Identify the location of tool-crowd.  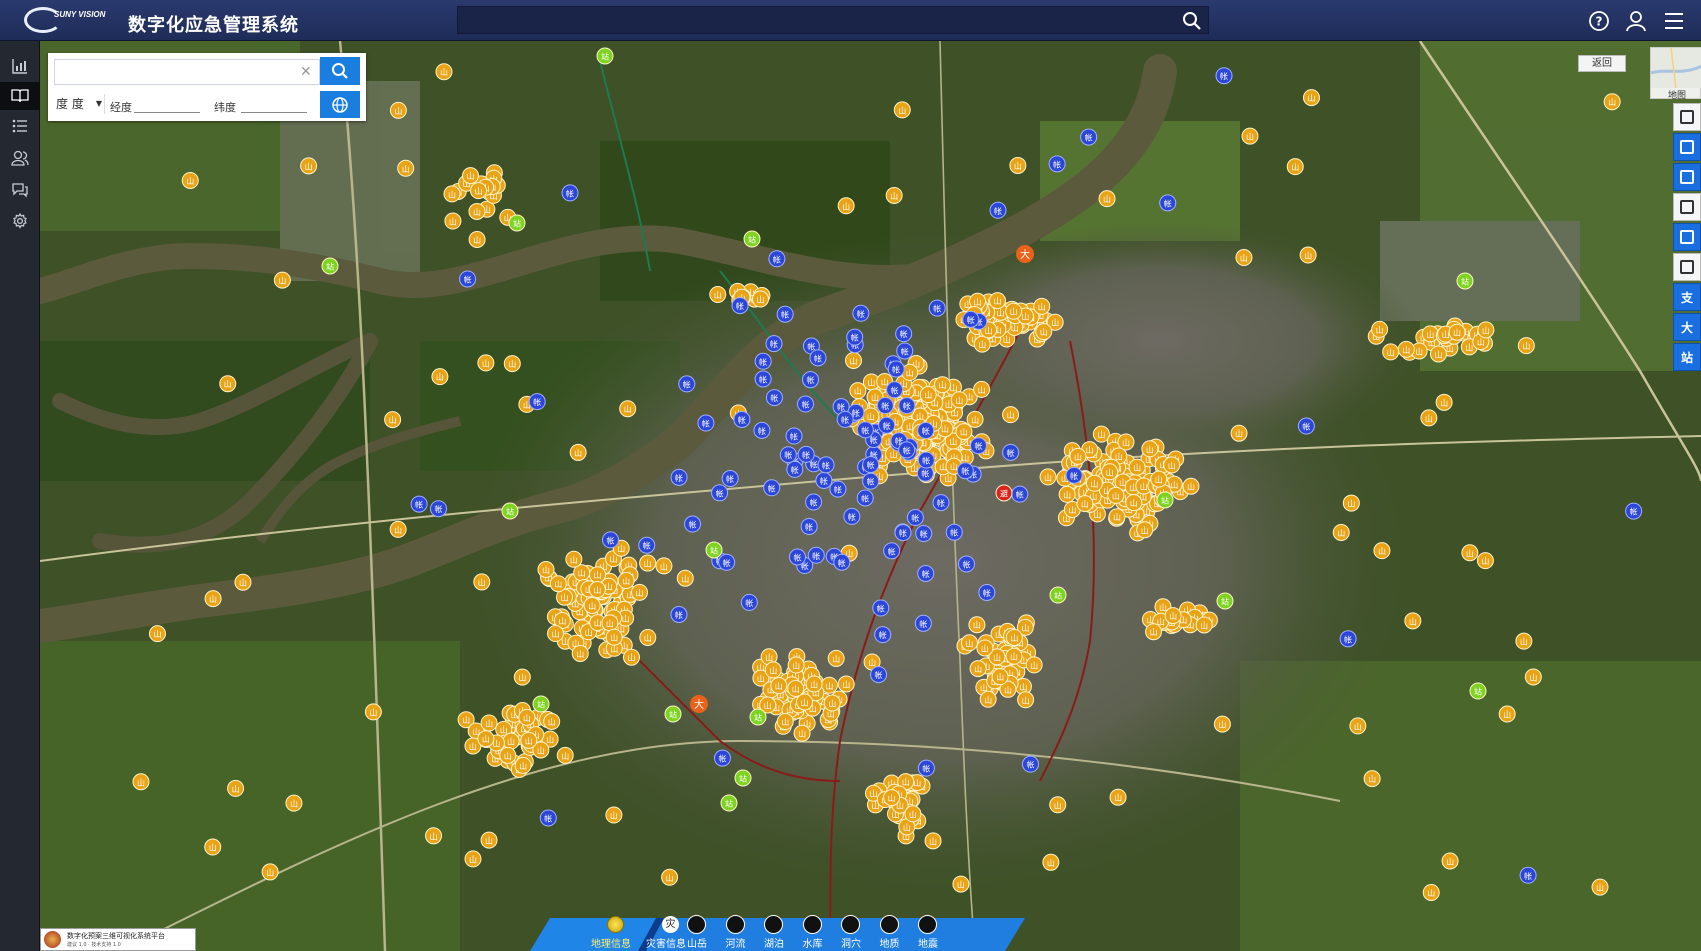
(1687, 237).